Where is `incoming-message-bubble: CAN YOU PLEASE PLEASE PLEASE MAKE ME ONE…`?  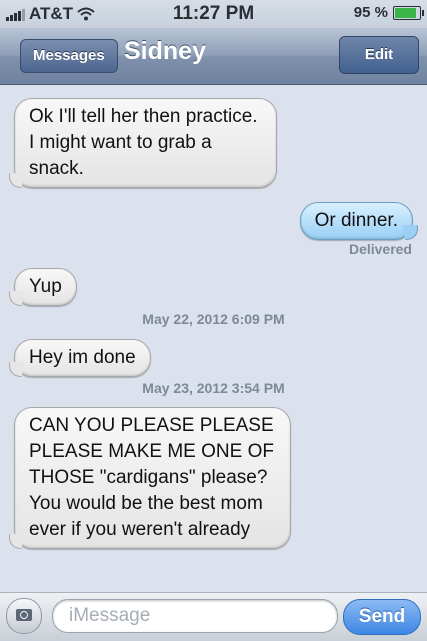
incoming-message-bubble: CAN YOU PLEASE PLEASE PLEASE MAKE ME ONE… is located at coordinates (152, 478).